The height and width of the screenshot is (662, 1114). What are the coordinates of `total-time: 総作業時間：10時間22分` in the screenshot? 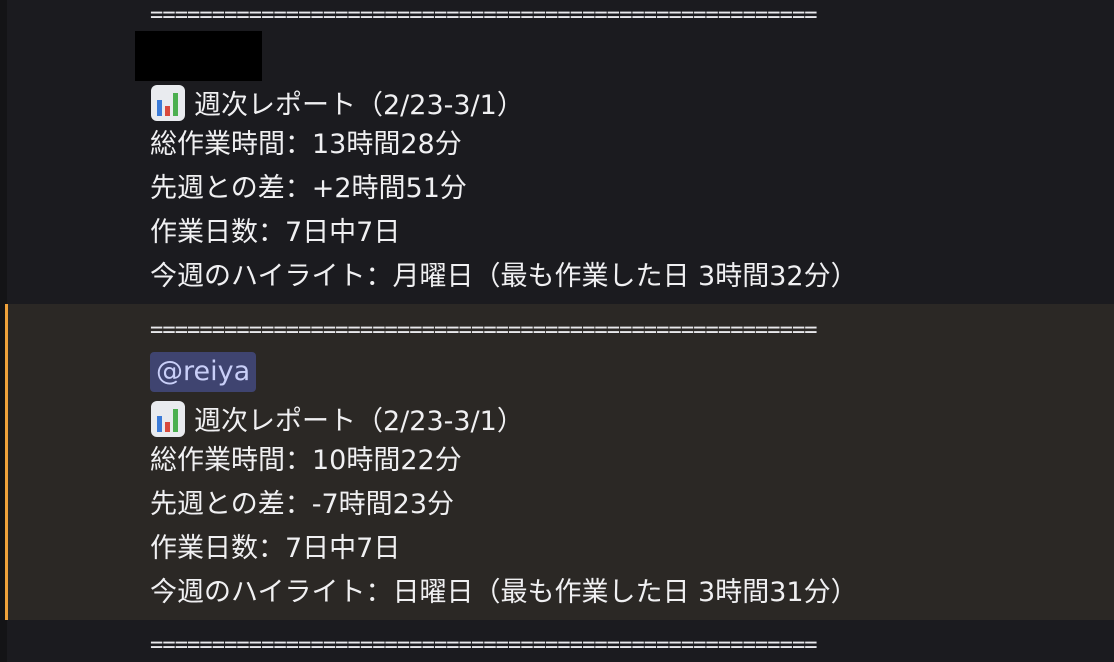 It's located at (306, 460).